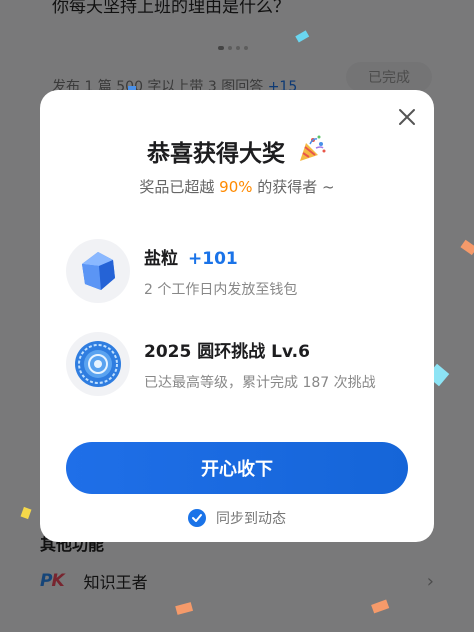 This screenshot has height=632, width=474. What do you see at coordinates (251, 519) in the screenshot?
I see `sync-label: 同步到动态` at bounding box center [251, 519].